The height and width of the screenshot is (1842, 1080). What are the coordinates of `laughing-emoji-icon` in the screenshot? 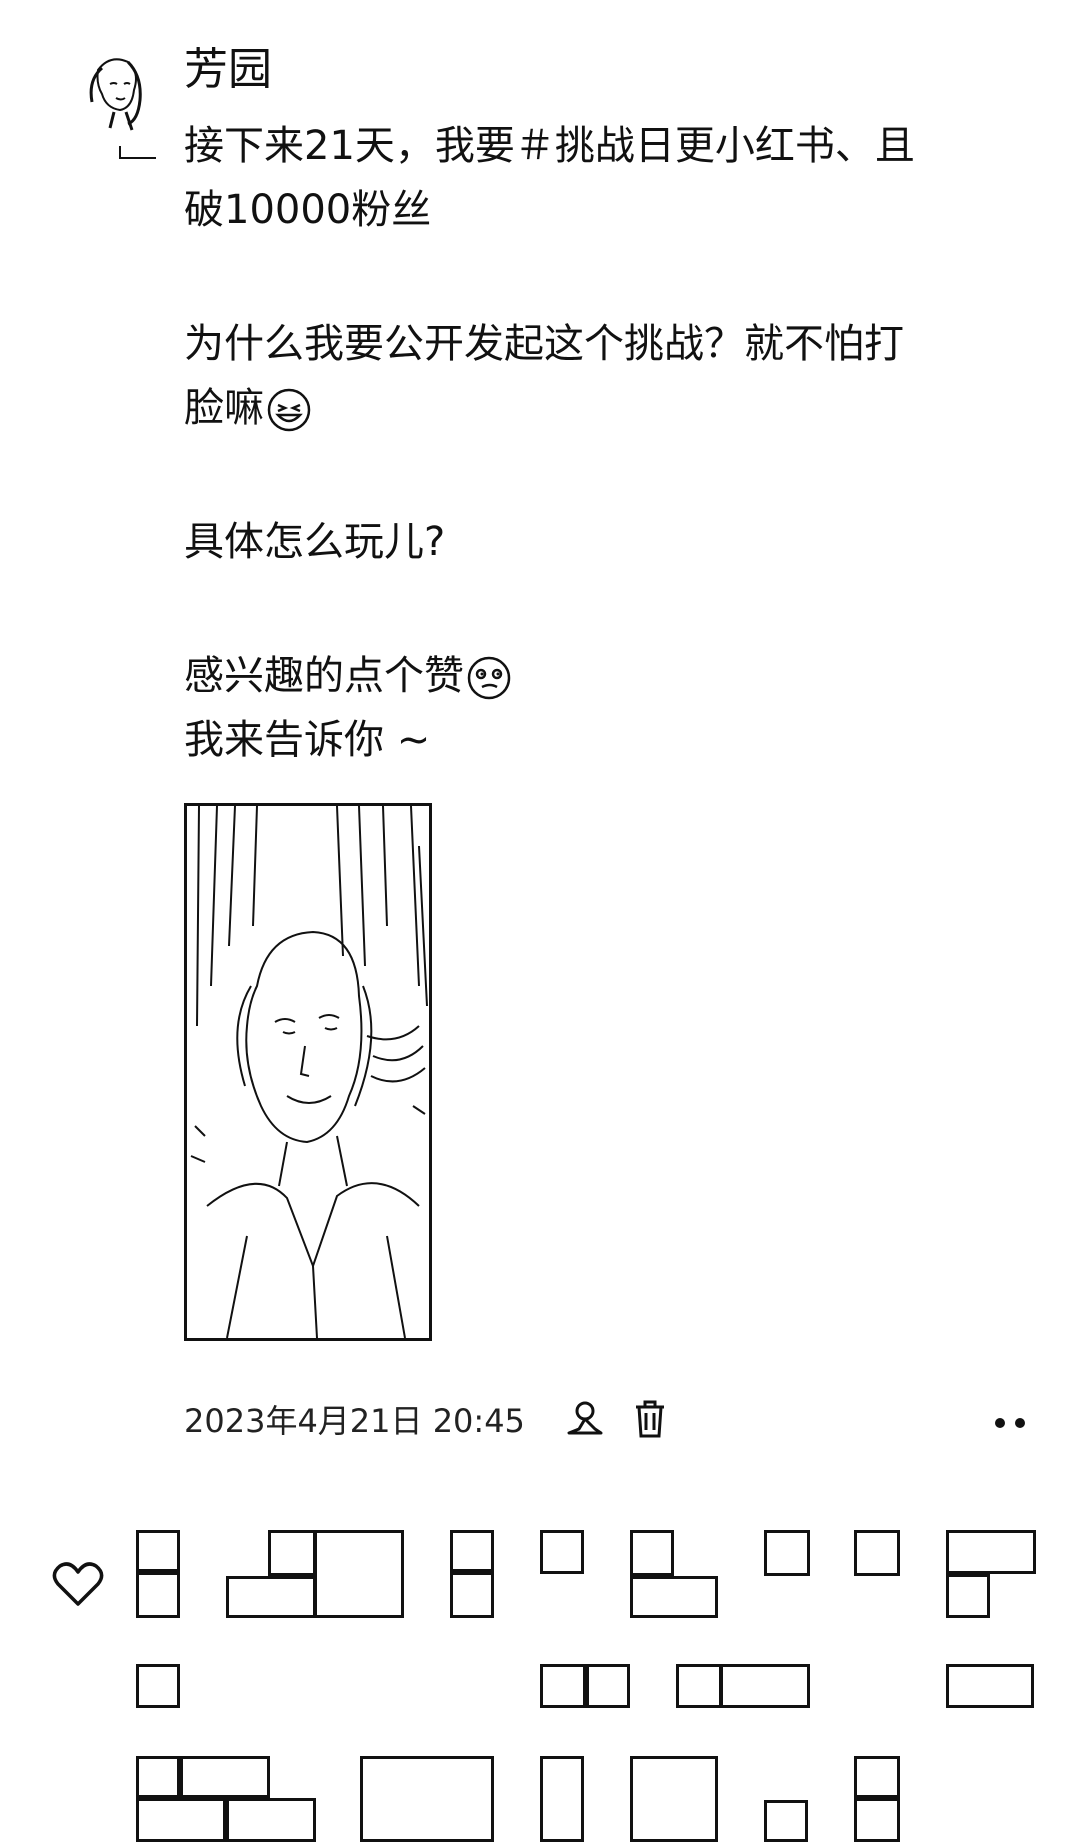 It's located at (289, 410).